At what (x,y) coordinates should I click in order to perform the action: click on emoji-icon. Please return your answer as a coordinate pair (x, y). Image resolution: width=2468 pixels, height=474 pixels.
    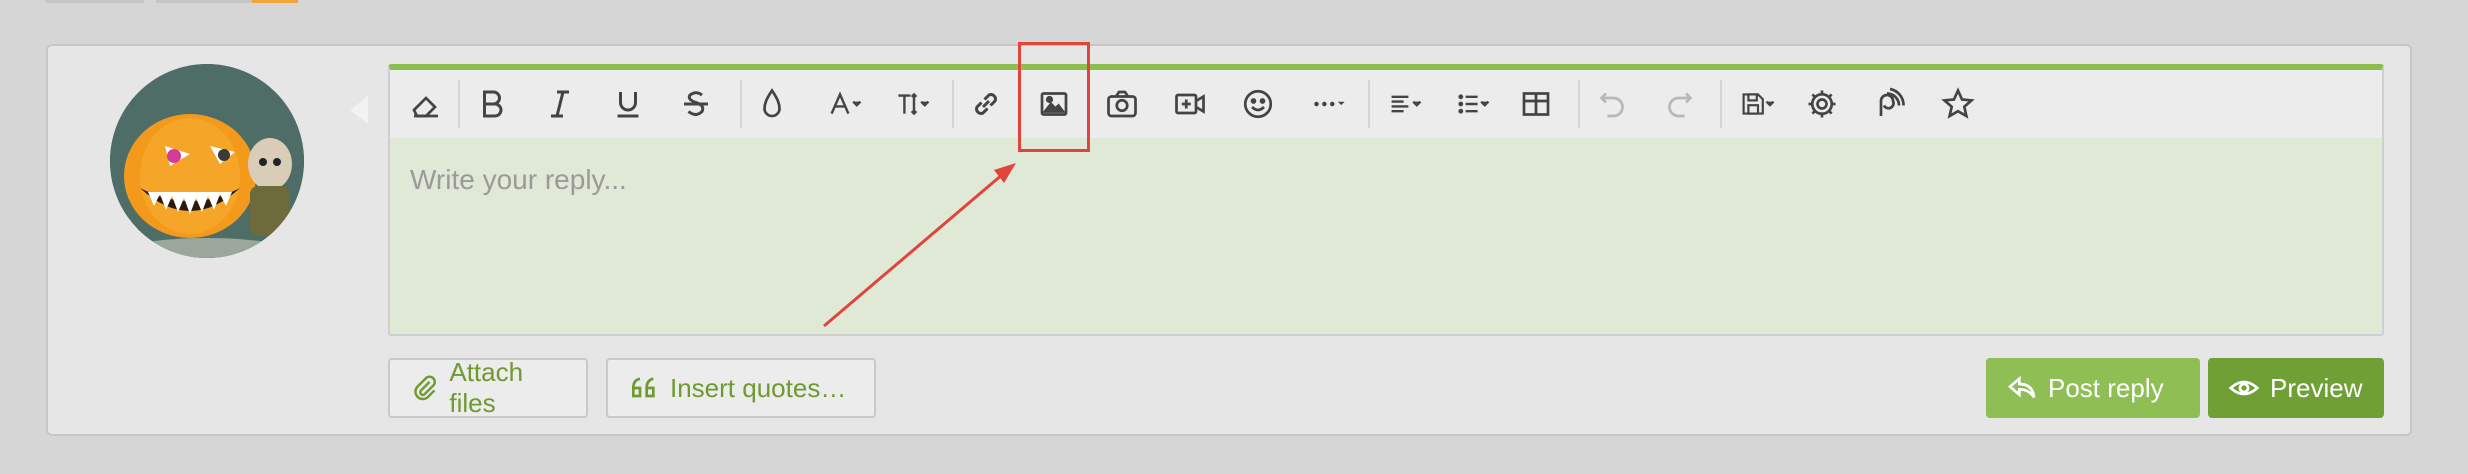
    Looking at the image, I should click on (1258, 104).